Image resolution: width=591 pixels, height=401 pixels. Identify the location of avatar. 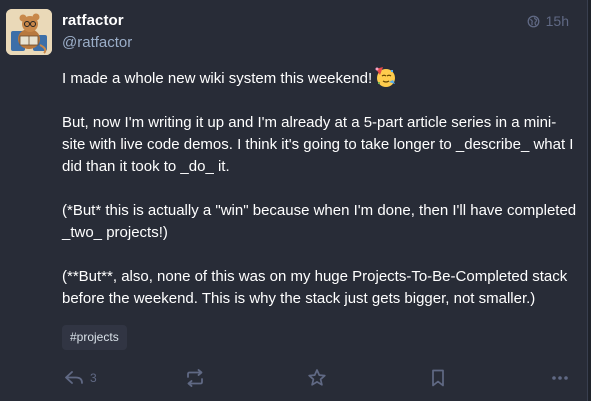
(29, 32).